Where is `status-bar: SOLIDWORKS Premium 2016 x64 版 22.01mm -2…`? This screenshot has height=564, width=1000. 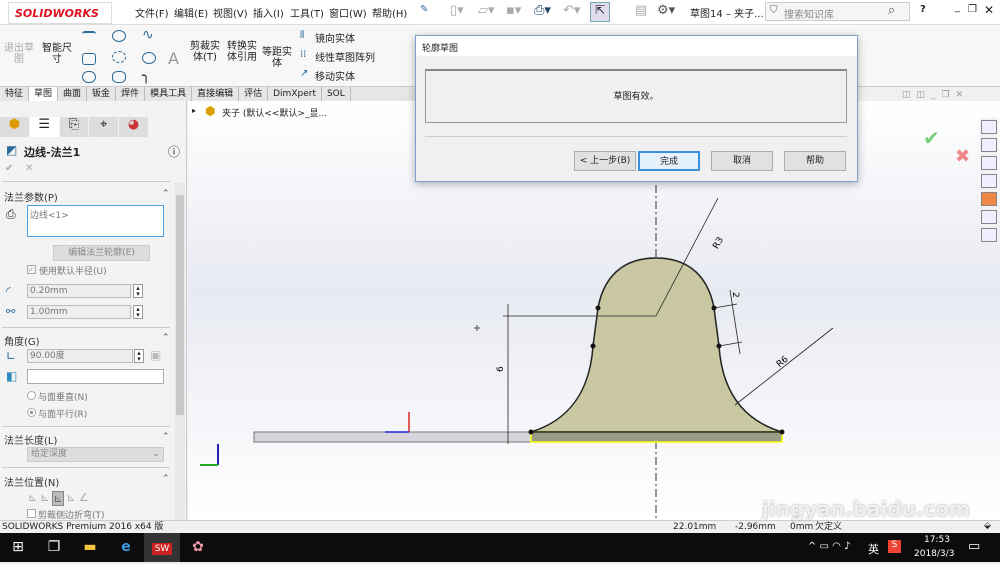
status-bar: SOLIDWORKS Premium 2016 x64 版 22.01mm -2… is located at coordinates (500, 526).